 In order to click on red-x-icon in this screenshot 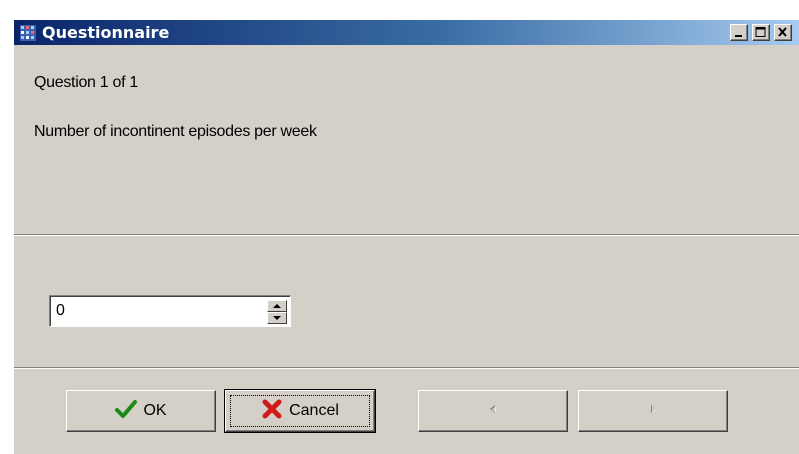, I will do `click(272, 411)`.